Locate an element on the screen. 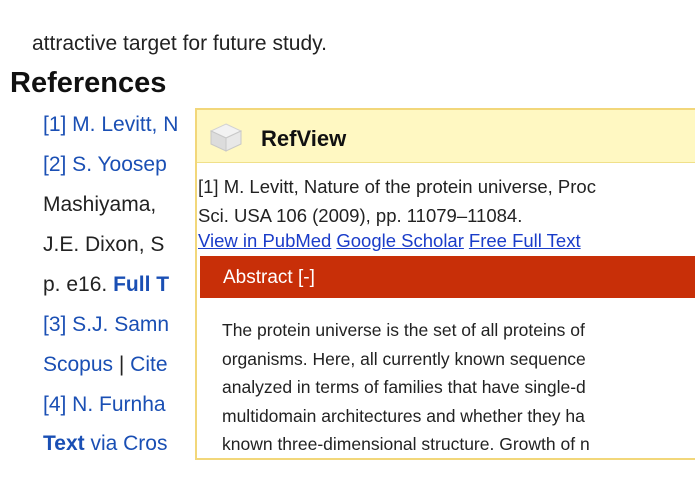  reference-2-pages-line: p. e16. Full T is located at coordinates (106, 285).